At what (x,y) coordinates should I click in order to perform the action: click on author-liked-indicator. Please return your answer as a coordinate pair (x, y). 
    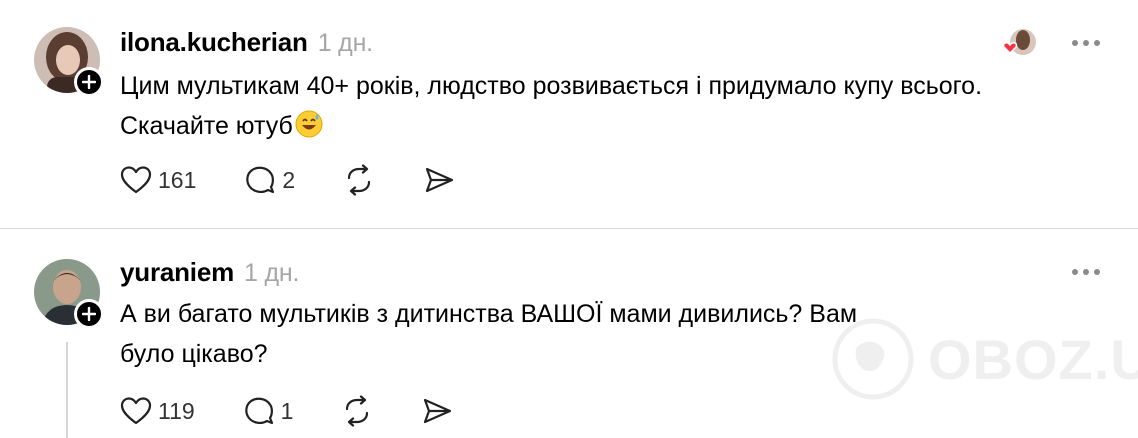
    Looking at the image, I should click on (1019, 44).